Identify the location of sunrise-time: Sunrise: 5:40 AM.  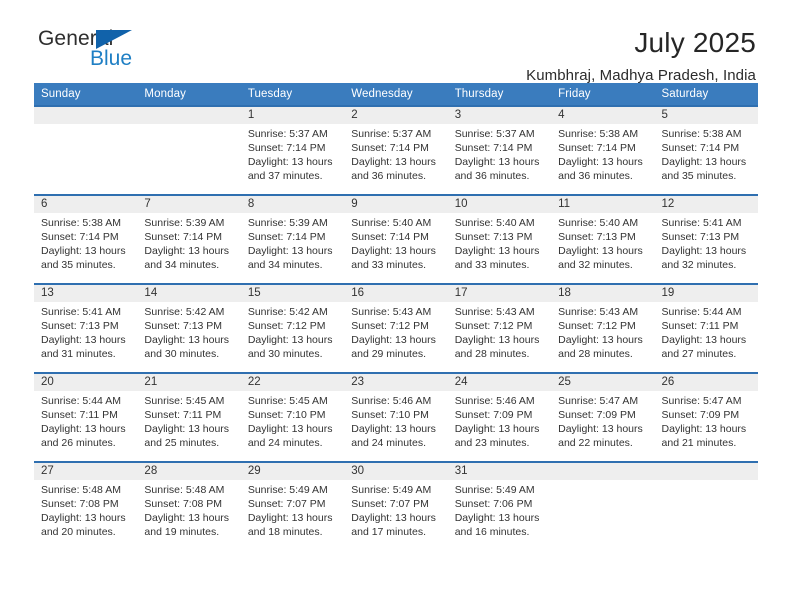
(391, 223).